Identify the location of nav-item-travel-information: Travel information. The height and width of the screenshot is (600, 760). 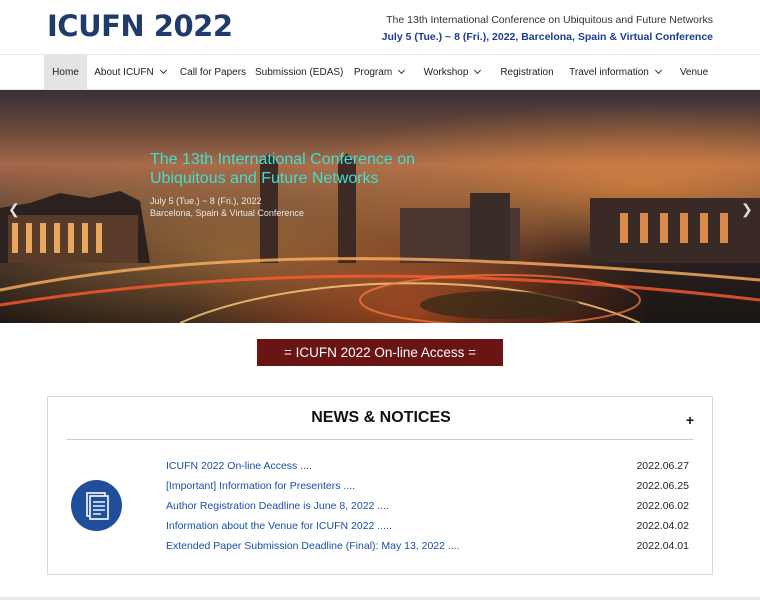
(615, 72).